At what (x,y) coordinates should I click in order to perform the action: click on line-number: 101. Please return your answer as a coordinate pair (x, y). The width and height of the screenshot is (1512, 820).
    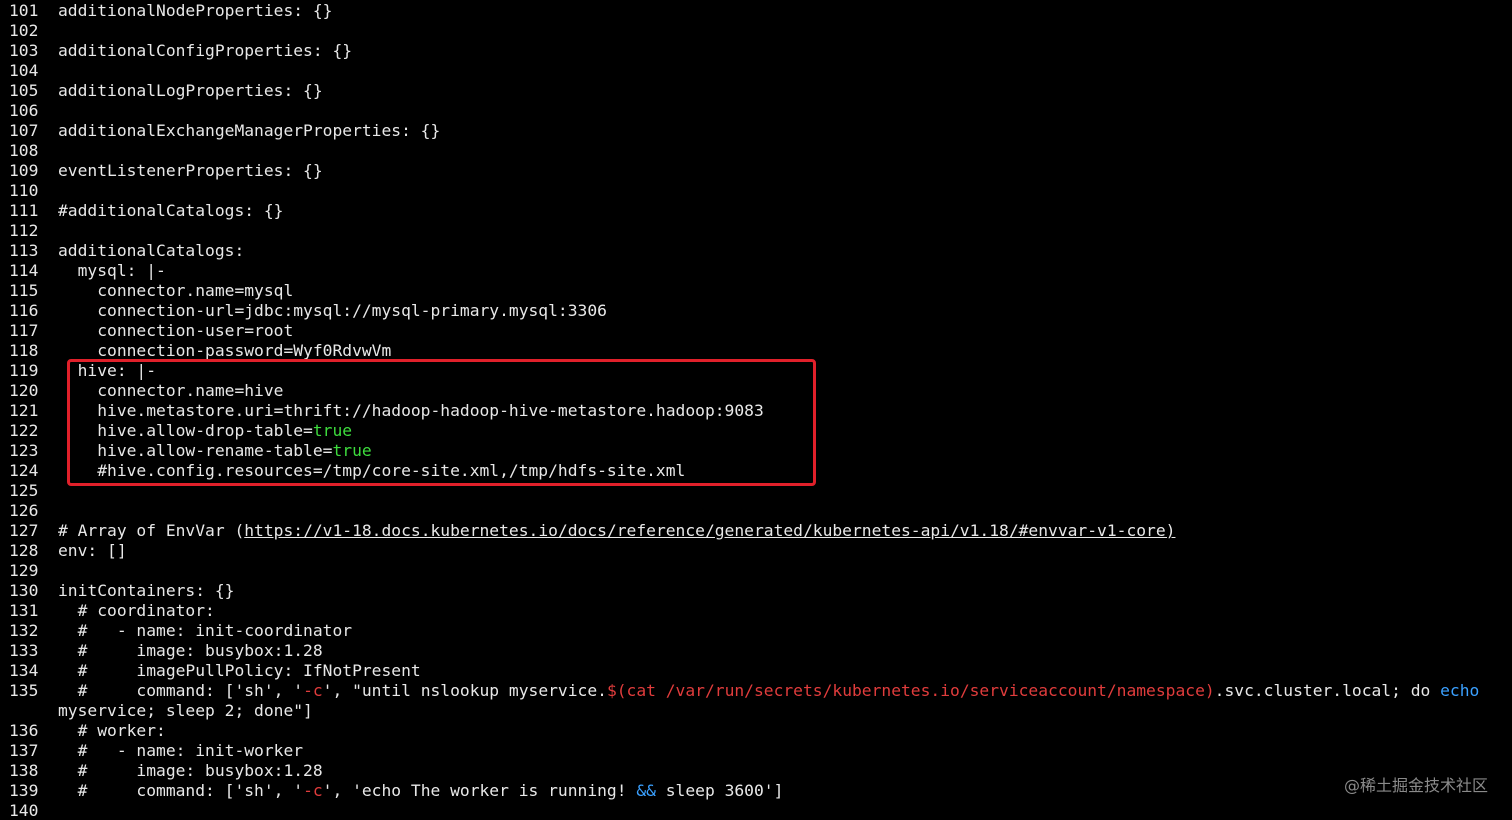
    Looking at the image, I should click on (24, 10).